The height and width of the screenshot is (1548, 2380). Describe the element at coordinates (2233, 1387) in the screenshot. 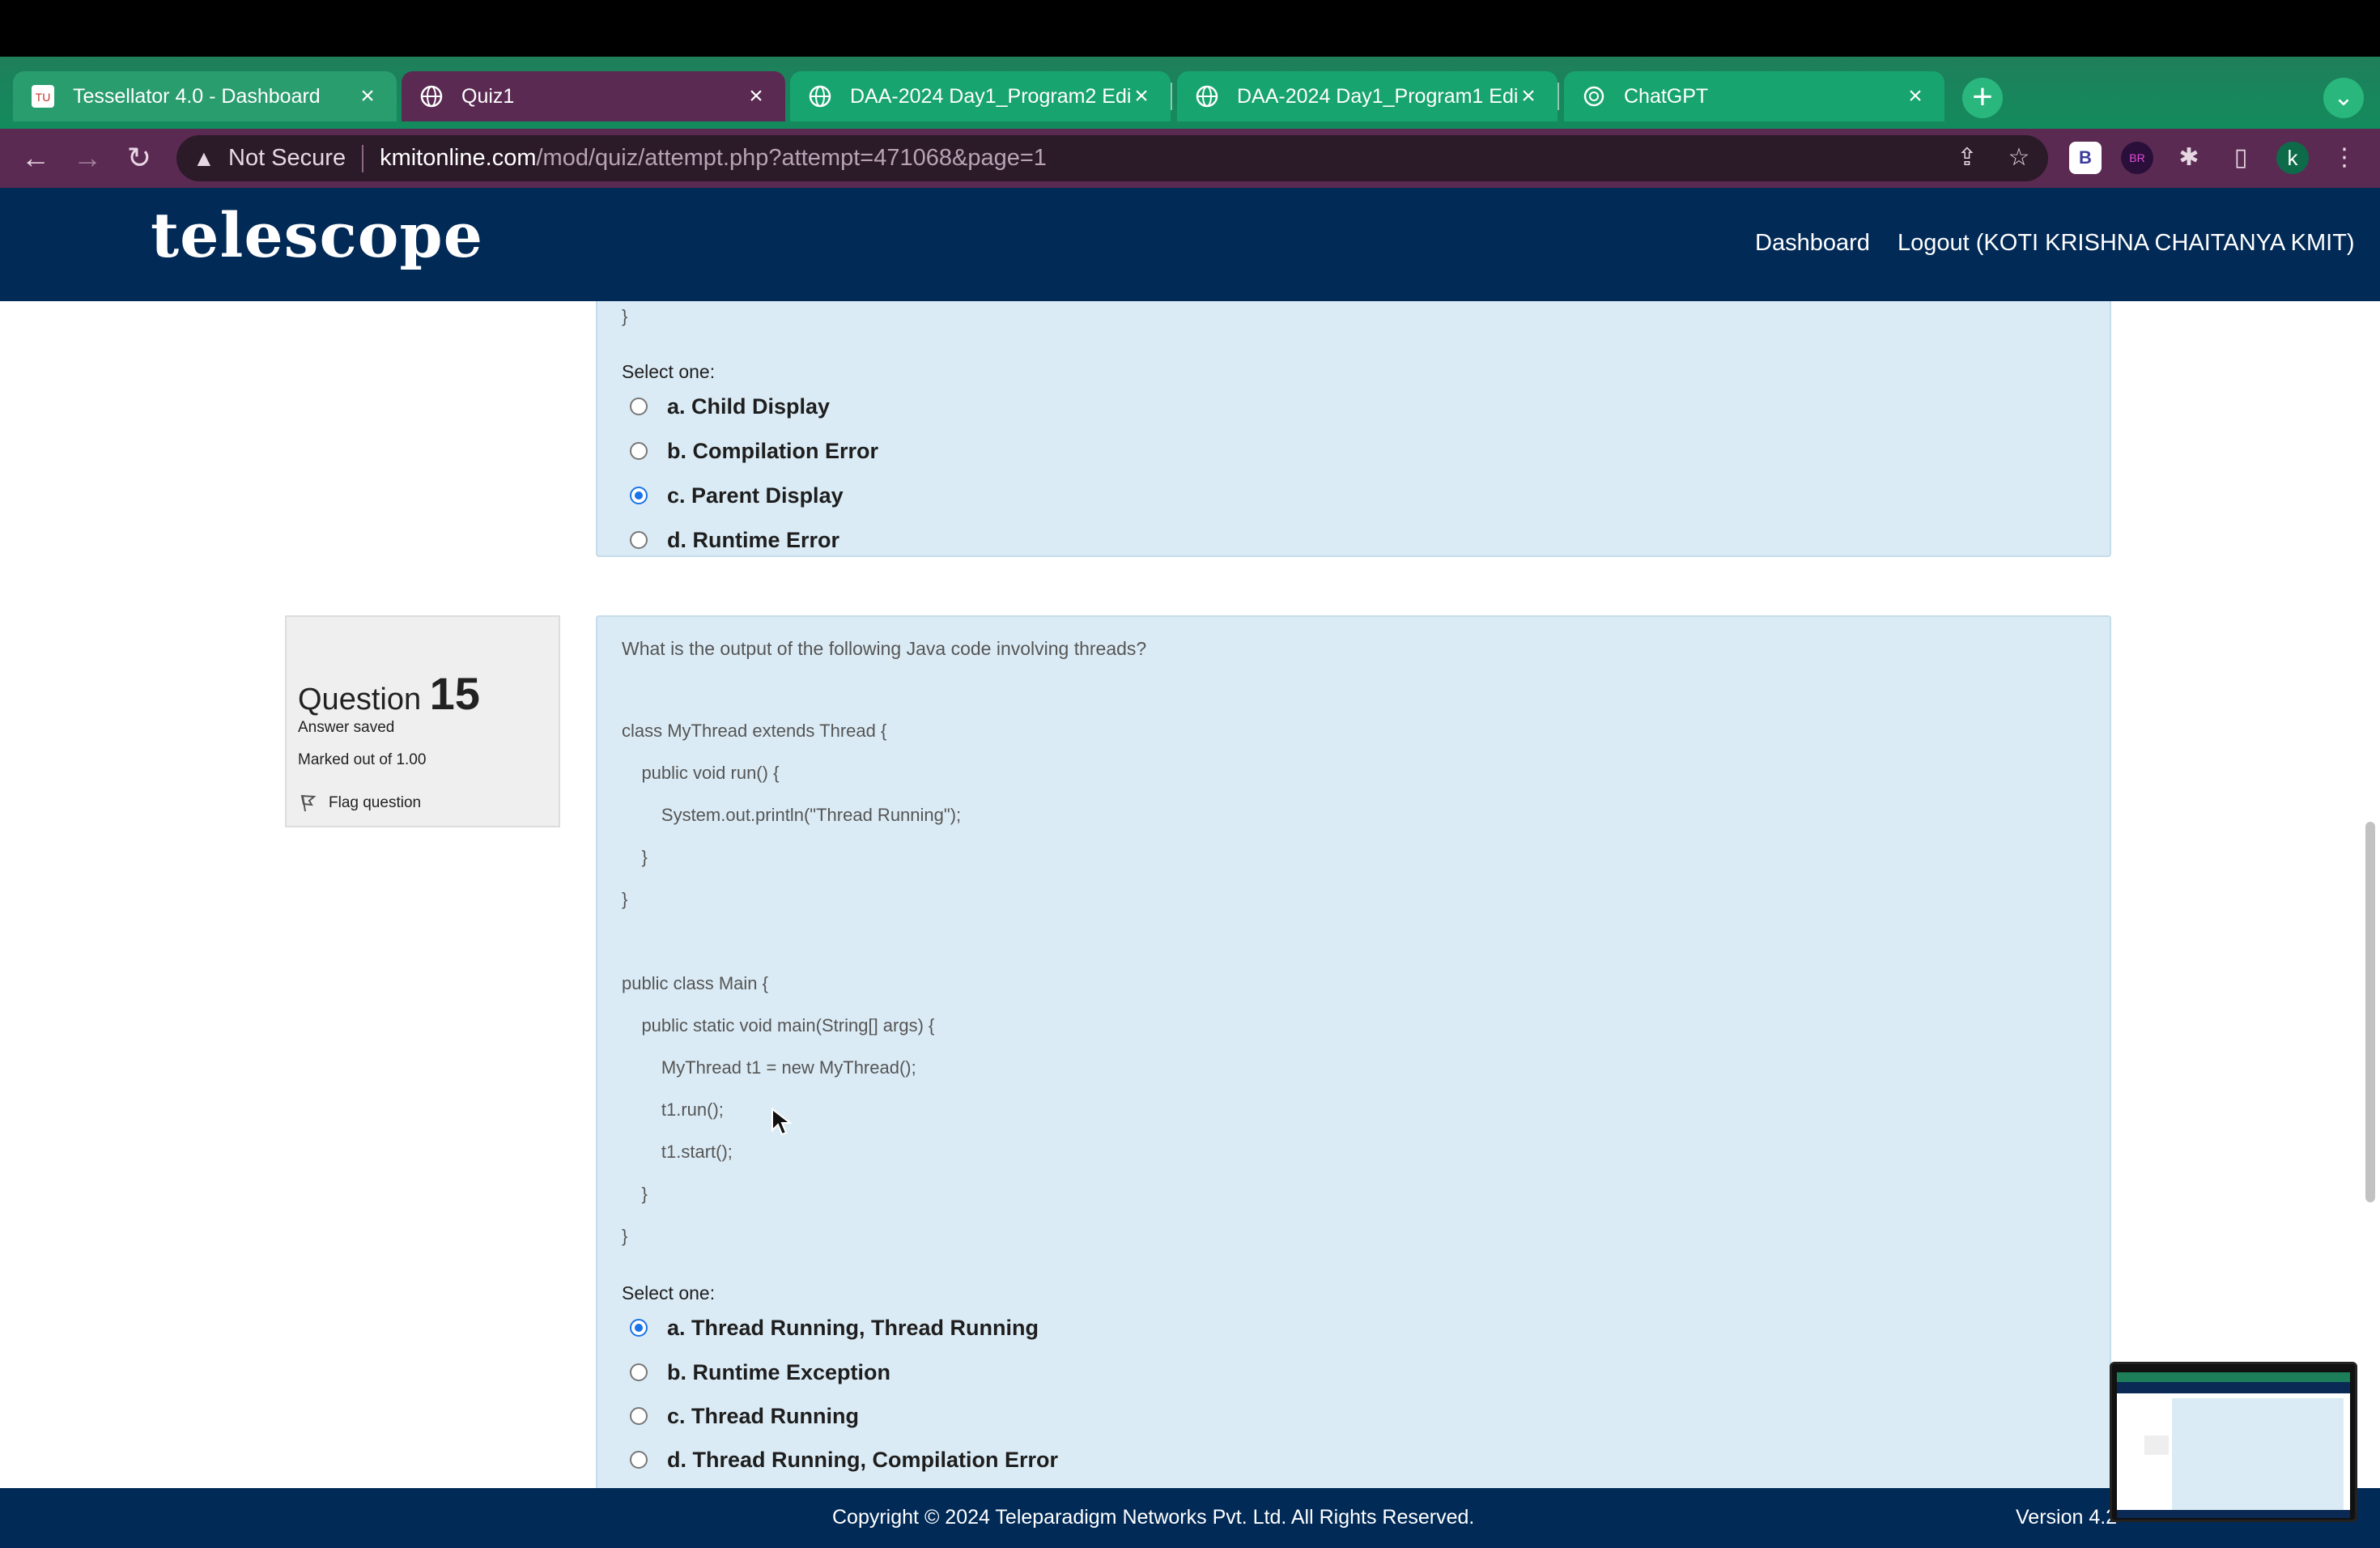

I see `thumbnail-header` at that location.